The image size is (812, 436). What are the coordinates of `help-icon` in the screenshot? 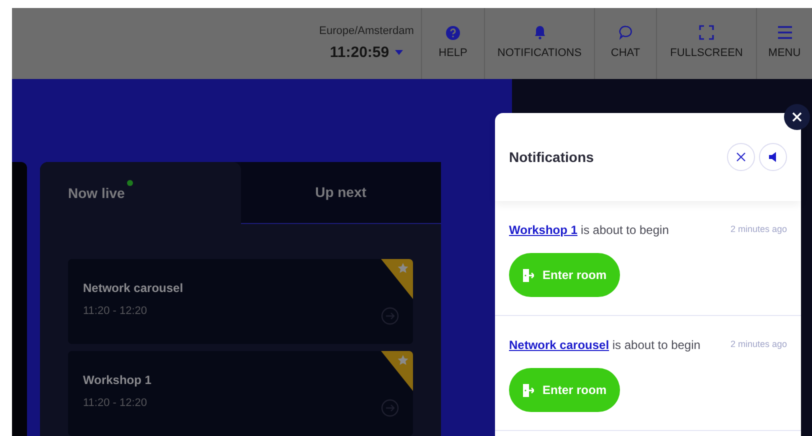 It's located at (453, 33).